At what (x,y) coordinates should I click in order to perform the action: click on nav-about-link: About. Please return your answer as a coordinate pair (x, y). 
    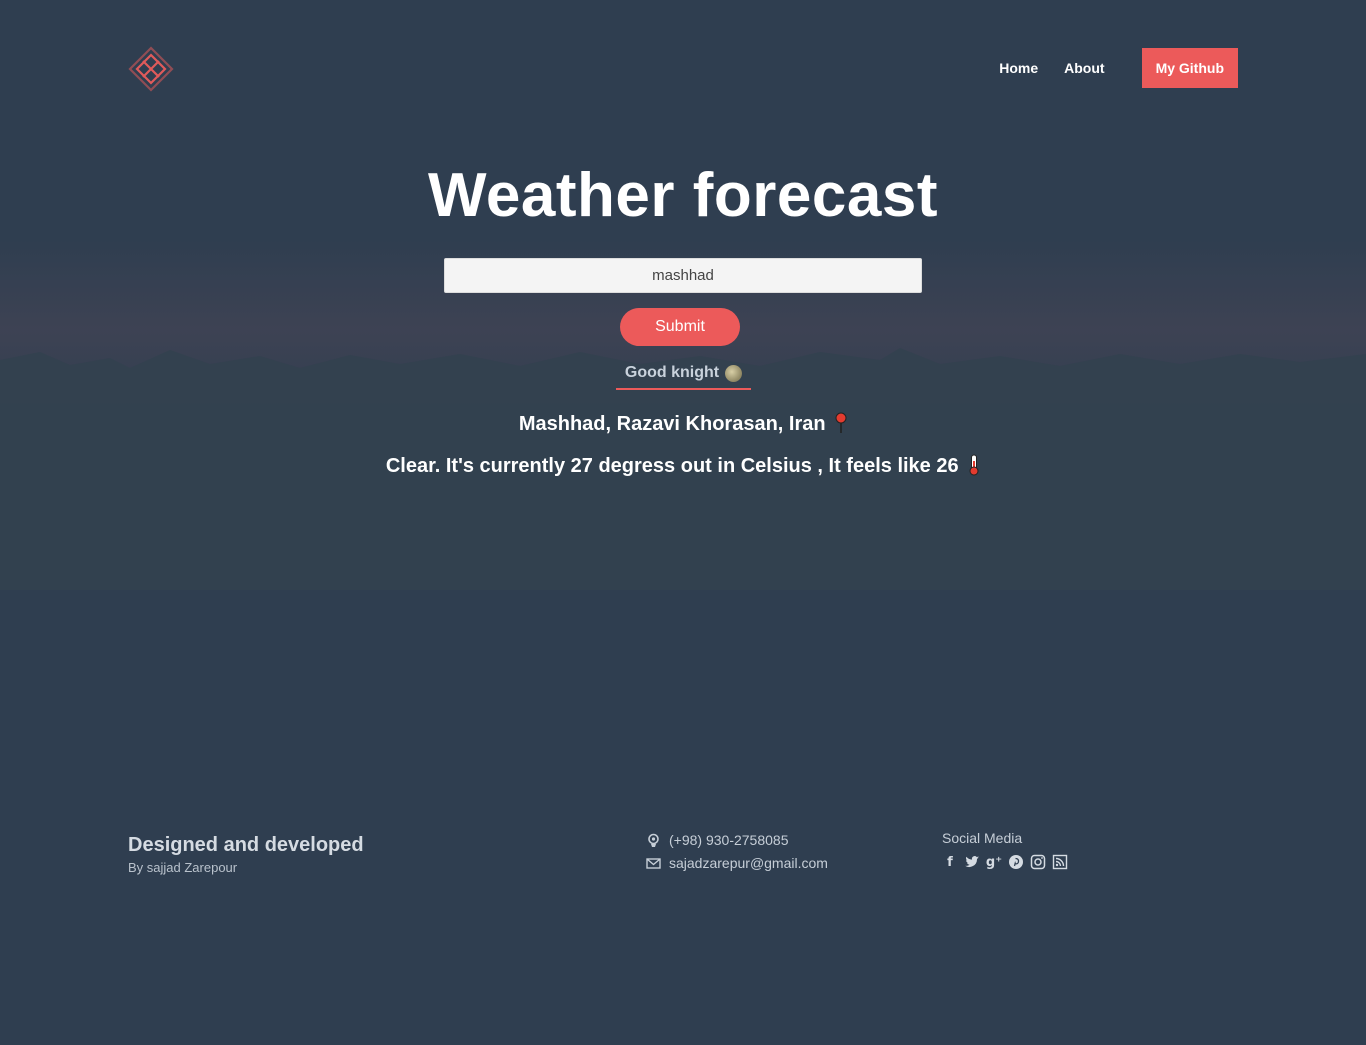
    Looking at the image, I should click on (1084, 68).